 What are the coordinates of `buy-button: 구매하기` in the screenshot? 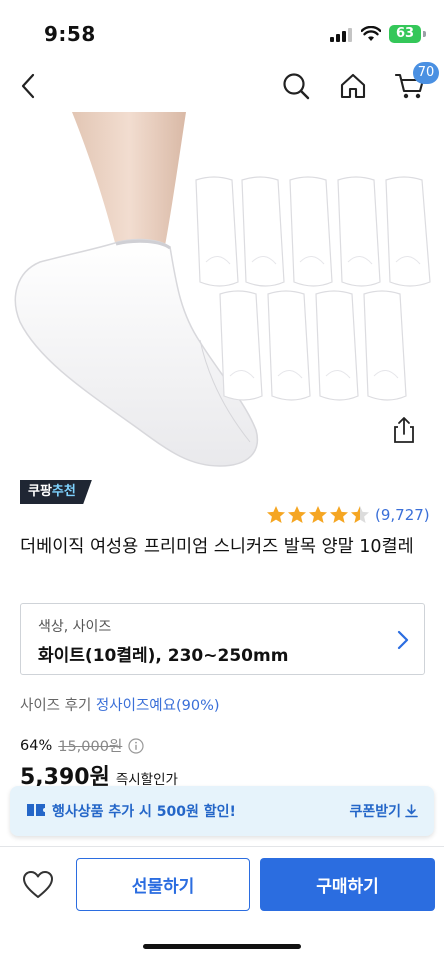 It's located at (347, 884).